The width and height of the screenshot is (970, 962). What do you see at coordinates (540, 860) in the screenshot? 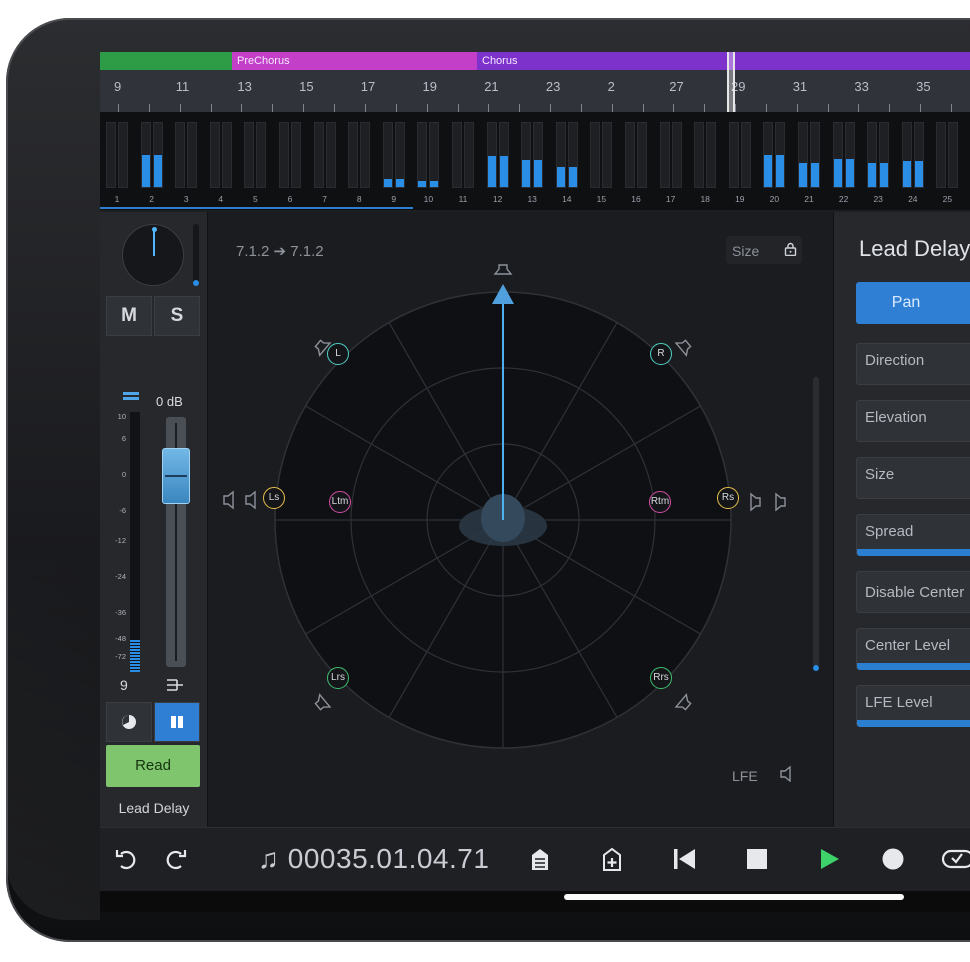
I see `marker-icon` at bounding box center [540, 860].